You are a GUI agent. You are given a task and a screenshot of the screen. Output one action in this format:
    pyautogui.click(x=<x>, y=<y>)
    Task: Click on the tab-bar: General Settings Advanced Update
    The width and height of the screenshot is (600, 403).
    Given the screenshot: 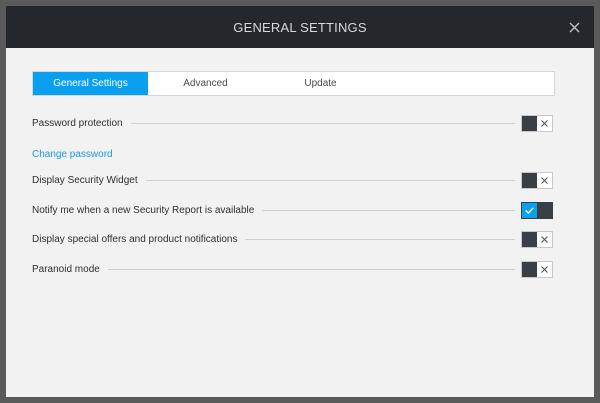 What is the action you would take?
    pyautogui.click(x=293, y=83)
    